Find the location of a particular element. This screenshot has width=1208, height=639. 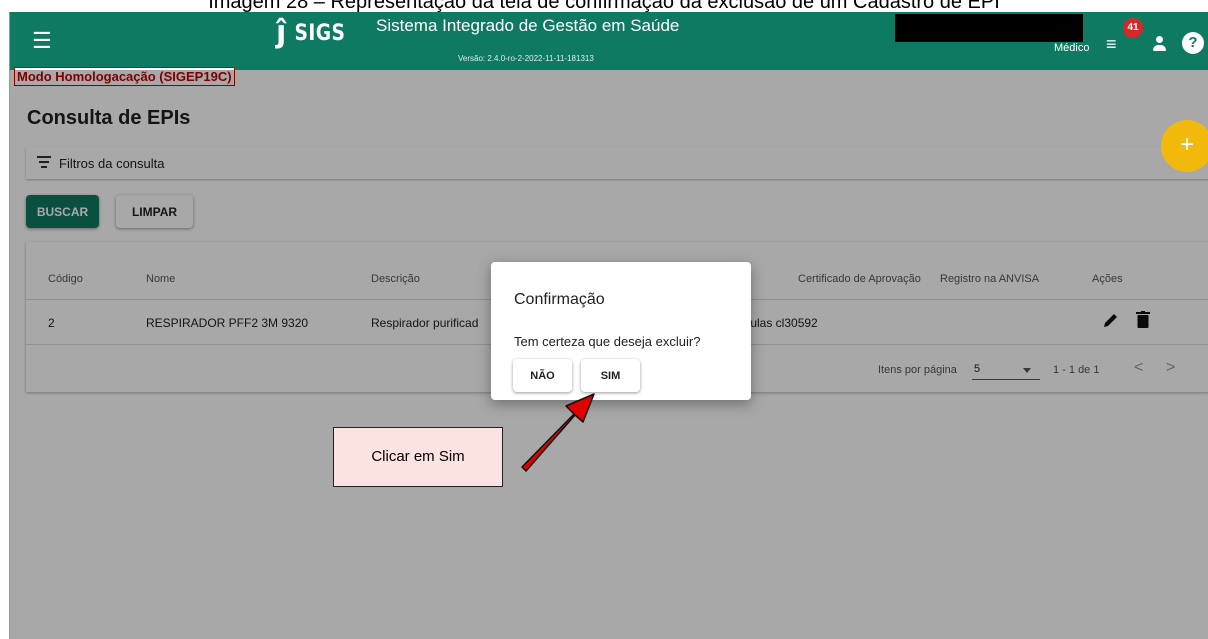

help-icon: ? is located at coordinates (1193, 43).